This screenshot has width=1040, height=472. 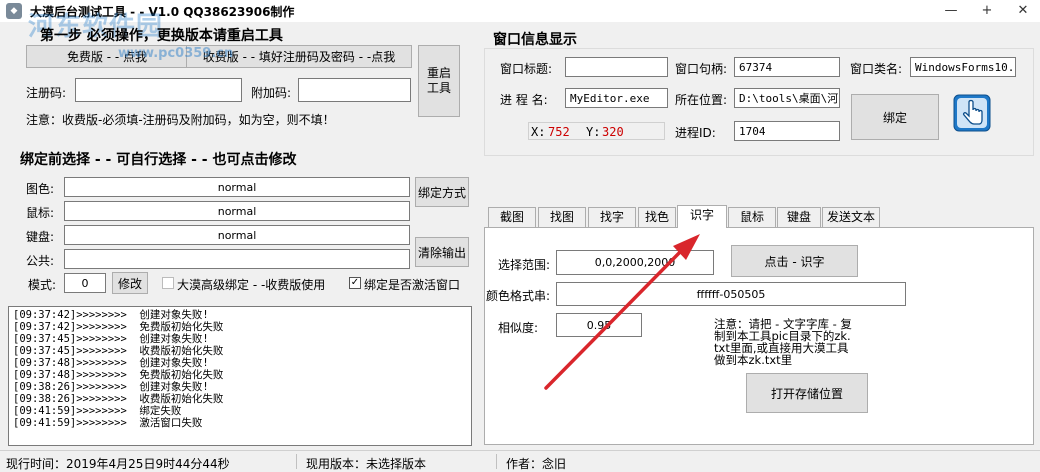 I want to click on log-line: [09:38:26]>>>>>>>> 收费版初始化失败, so click(x=118, y=399).